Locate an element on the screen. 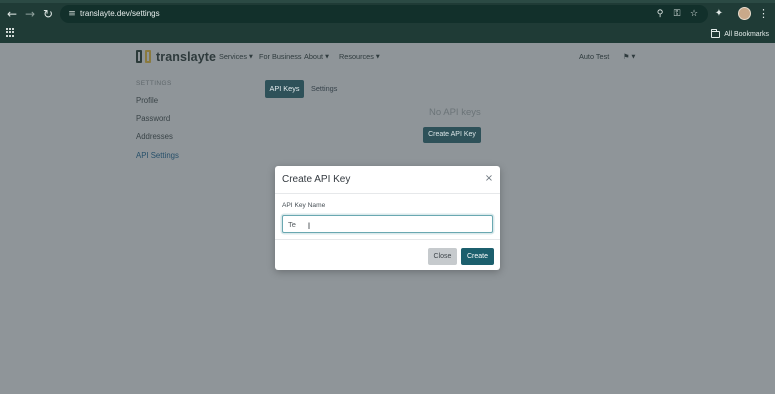 This screenshot has width=775, height=394. modal-header: Create API Key × is located at coordinates (387, 180).